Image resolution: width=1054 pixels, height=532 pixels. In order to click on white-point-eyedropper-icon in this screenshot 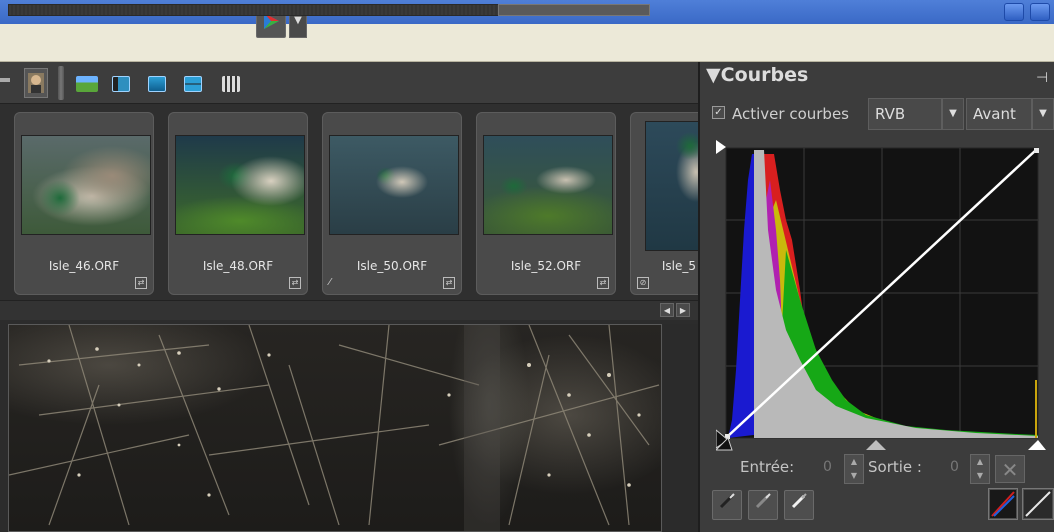, I will do `click(799, 501)`.